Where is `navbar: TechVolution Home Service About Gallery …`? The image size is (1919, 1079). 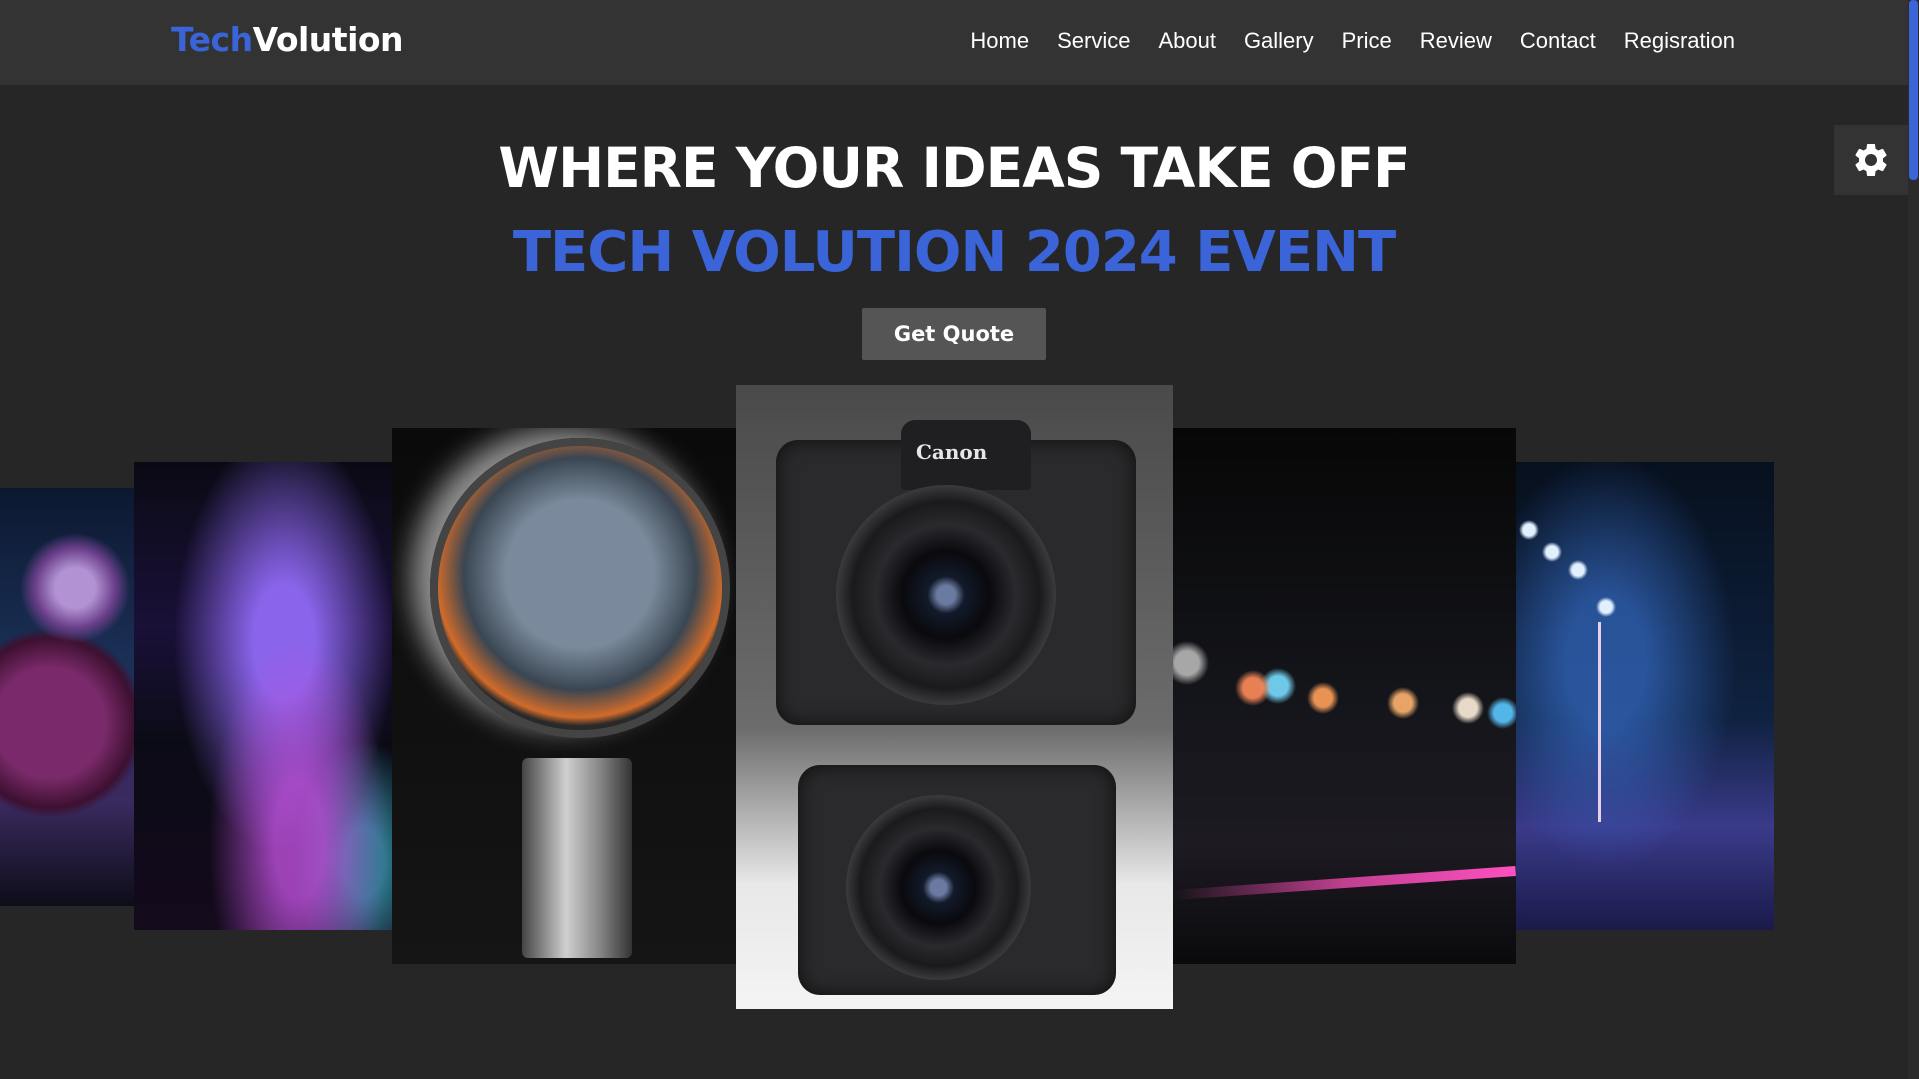
navbar: TechVolution Home Service About Gallery … is located at coordinates (954, 42).